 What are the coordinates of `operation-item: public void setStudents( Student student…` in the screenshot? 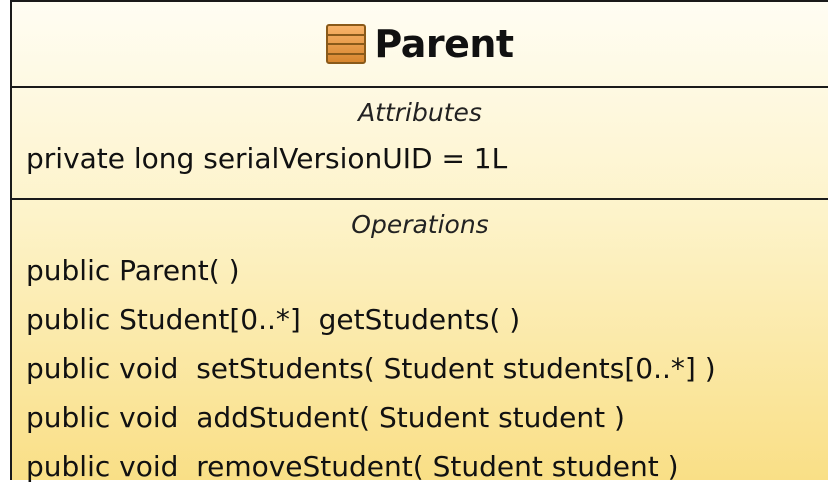 It's located at (371, 368).